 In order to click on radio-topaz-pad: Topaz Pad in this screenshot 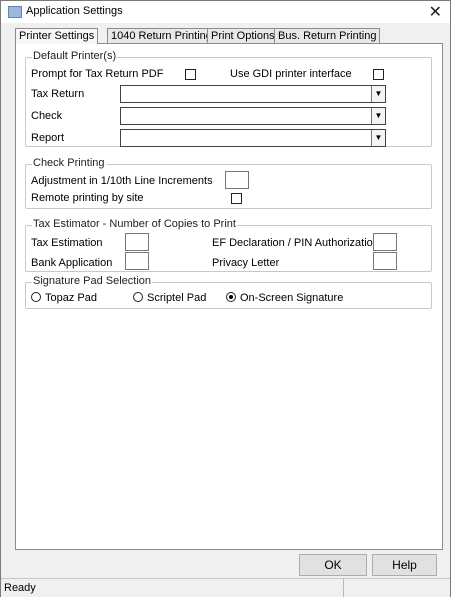, I will do `click(64, 297)`.